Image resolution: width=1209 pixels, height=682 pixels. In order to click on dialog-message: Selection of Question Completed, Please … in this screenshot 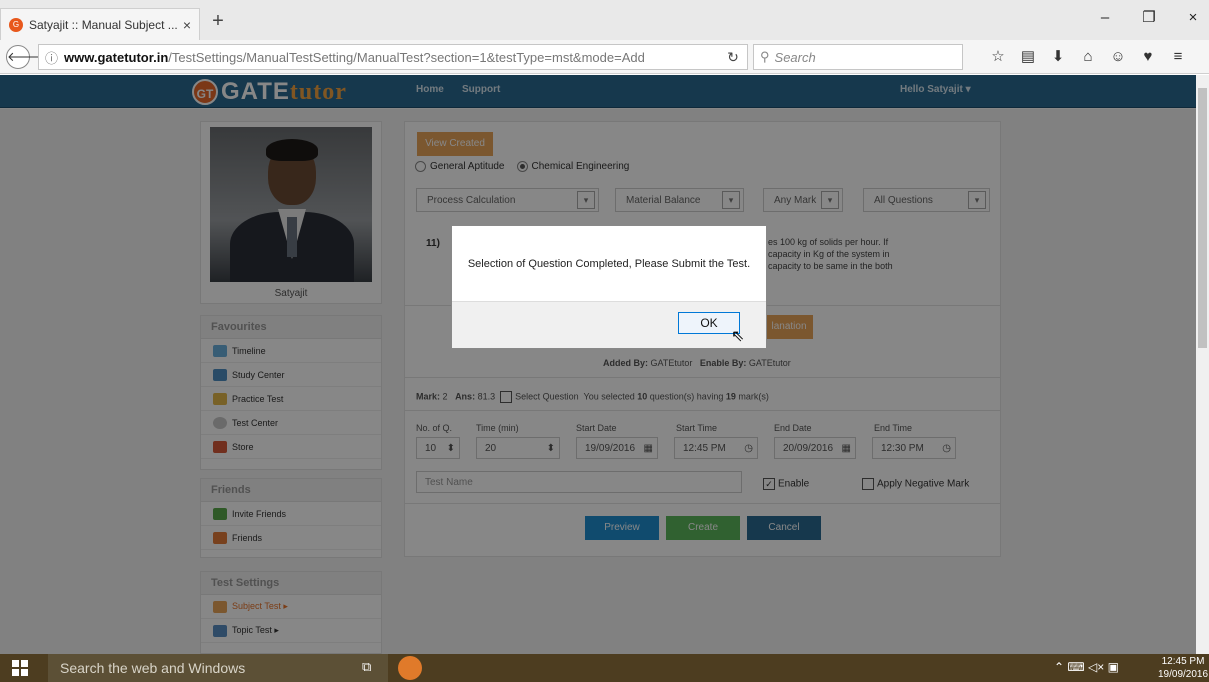, I will do `click(609, 263)`.